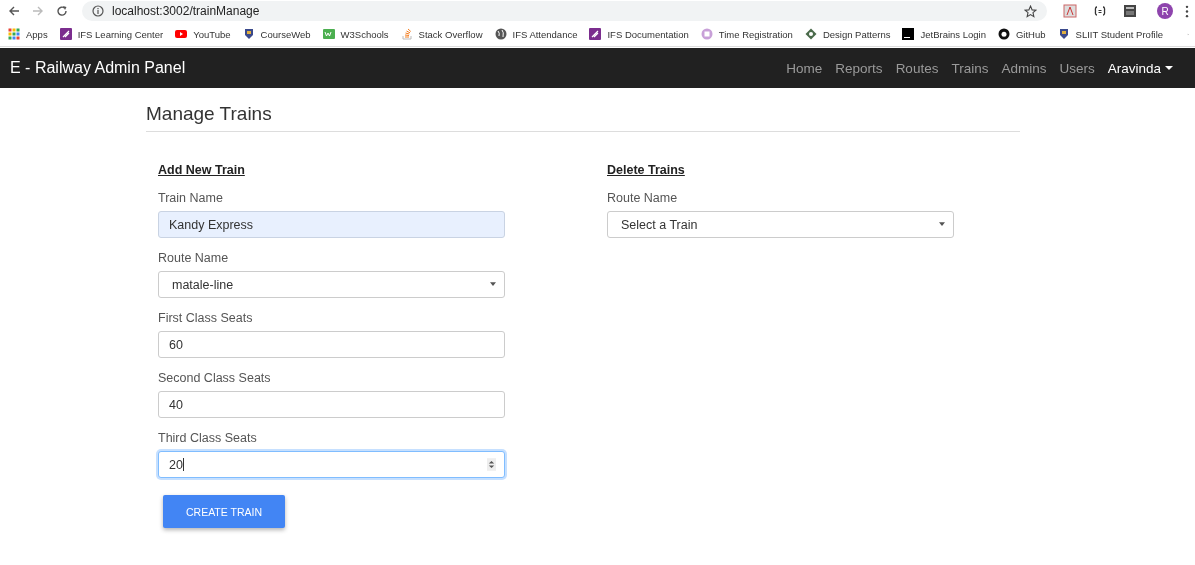 The width and height of the screenshot is (1195, 565). I want to click on bookmark-link: IFS Documentation, so click(648, 34).